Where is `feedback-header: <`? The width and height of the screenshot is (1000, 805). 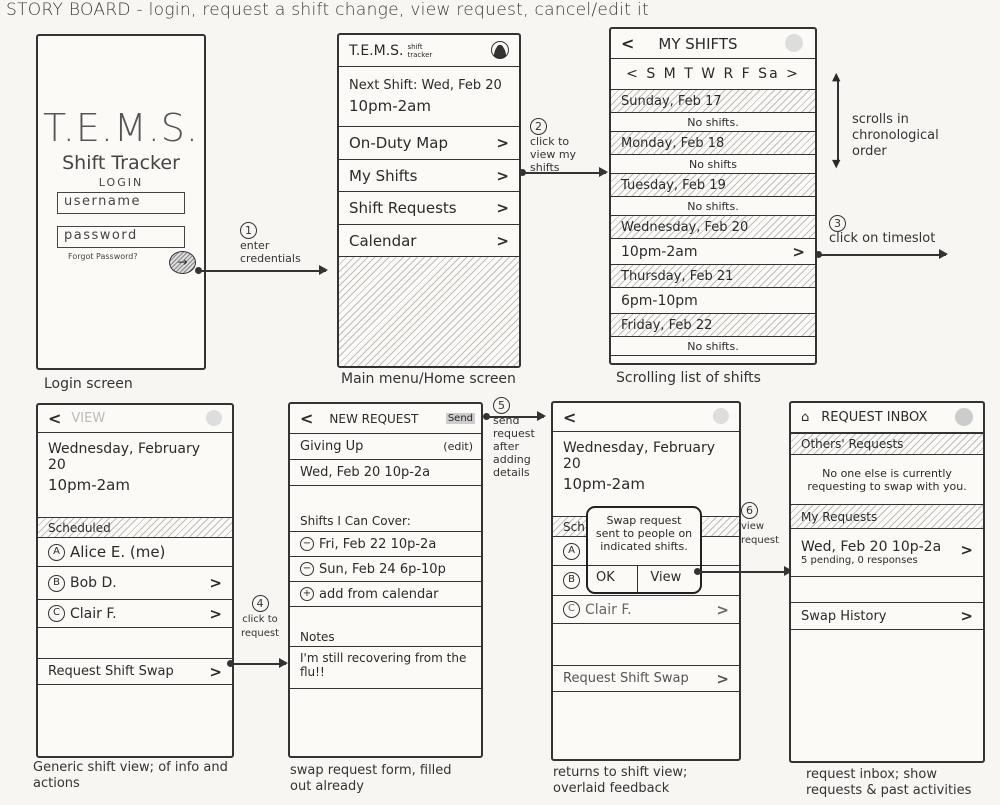
feedback-header: < is located at coordinates (646, 417).